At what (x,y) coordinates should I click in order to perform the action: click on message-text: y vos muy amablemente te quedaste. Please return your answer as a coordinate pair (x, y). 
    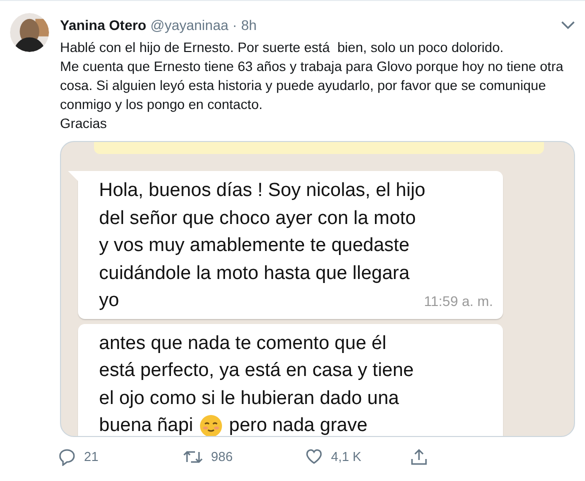
    Looking at the image, I should click on (254, 246).